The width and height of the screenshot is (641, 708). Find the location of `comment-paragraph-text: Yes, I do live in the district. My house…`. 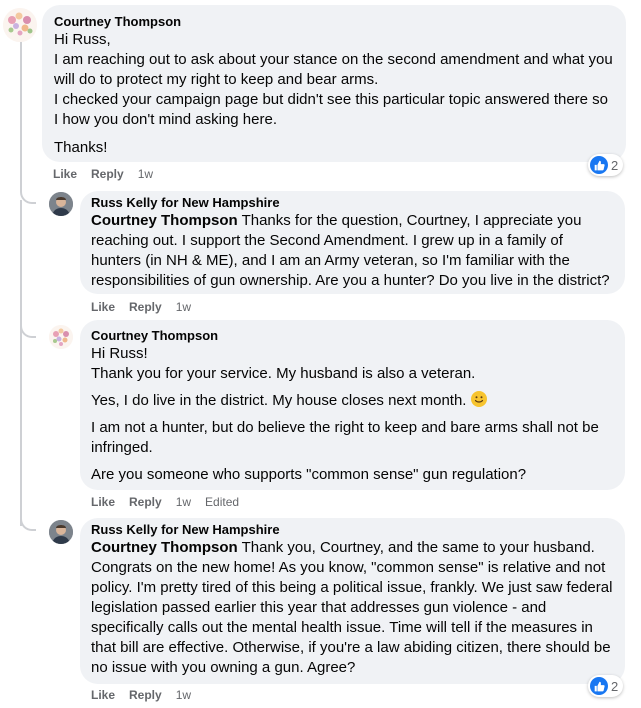

comment-paragraph-text: Yes, I do live in the district. My house… is located at coordinates (279, 400).